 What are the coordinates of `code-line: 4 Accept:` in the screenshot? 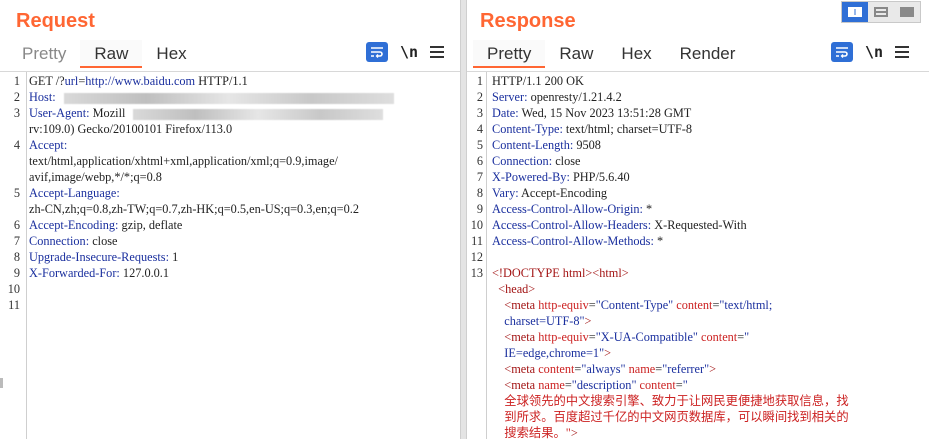 It's located at (230, 145).